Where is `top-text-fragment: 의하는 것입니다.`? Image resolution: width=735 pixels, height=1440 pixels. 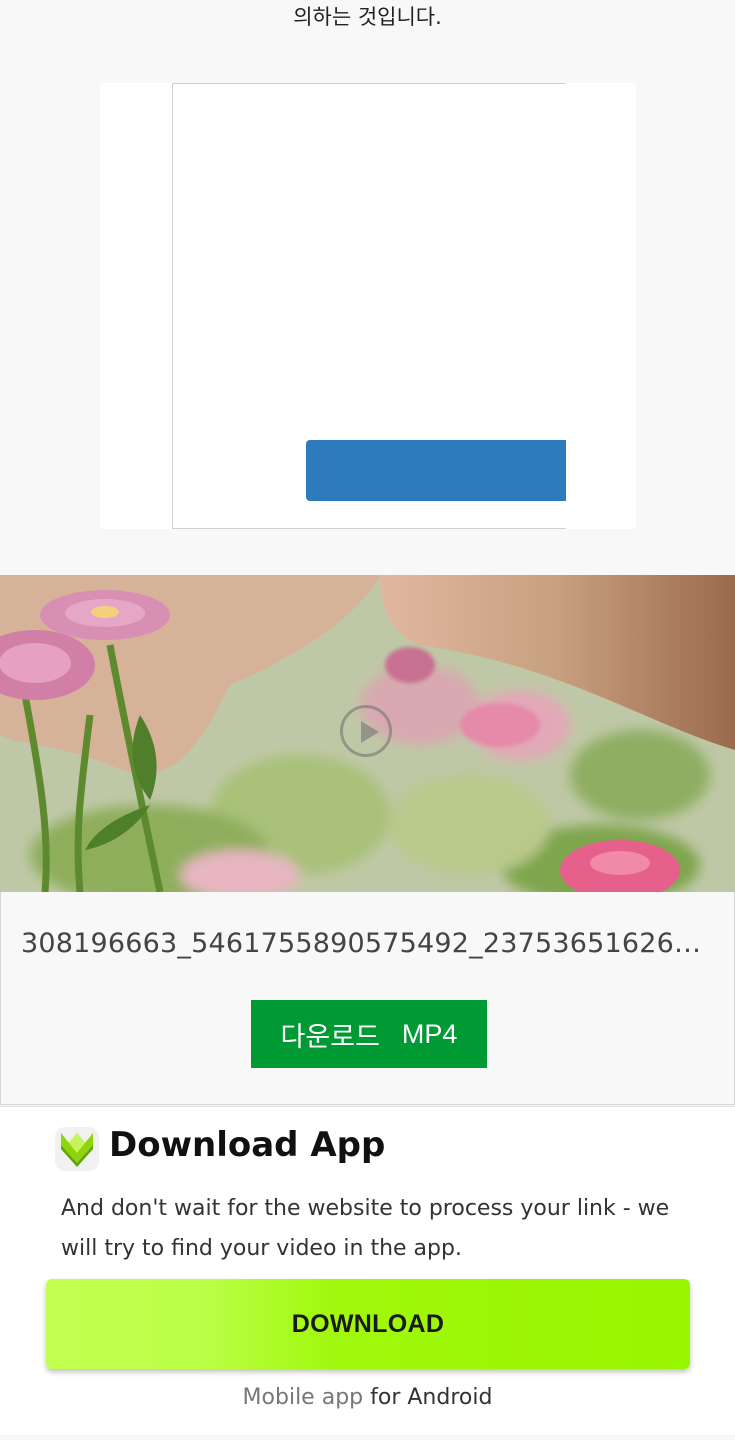 top-text-fragment: 의하는 것입니다. is located at coordinates (367, 17).